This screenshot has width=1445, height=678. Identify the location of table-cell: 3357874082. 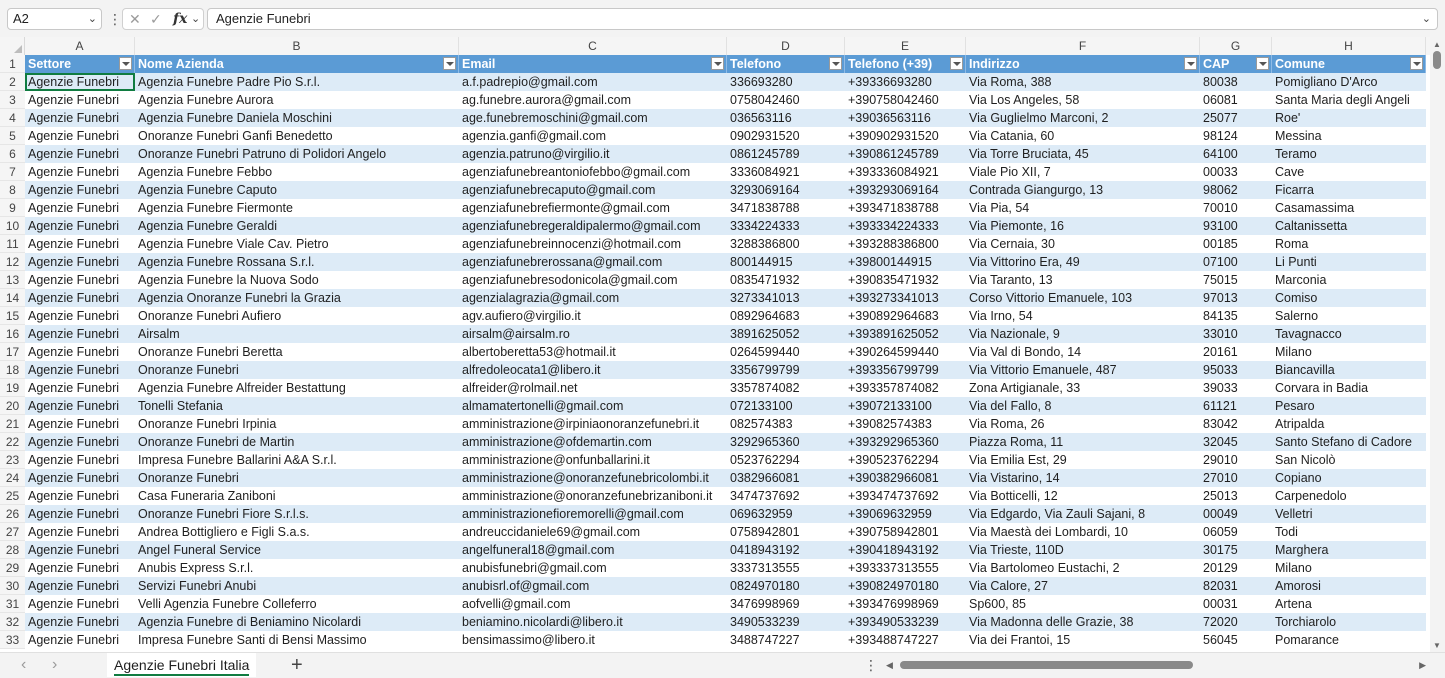
(786, 388).